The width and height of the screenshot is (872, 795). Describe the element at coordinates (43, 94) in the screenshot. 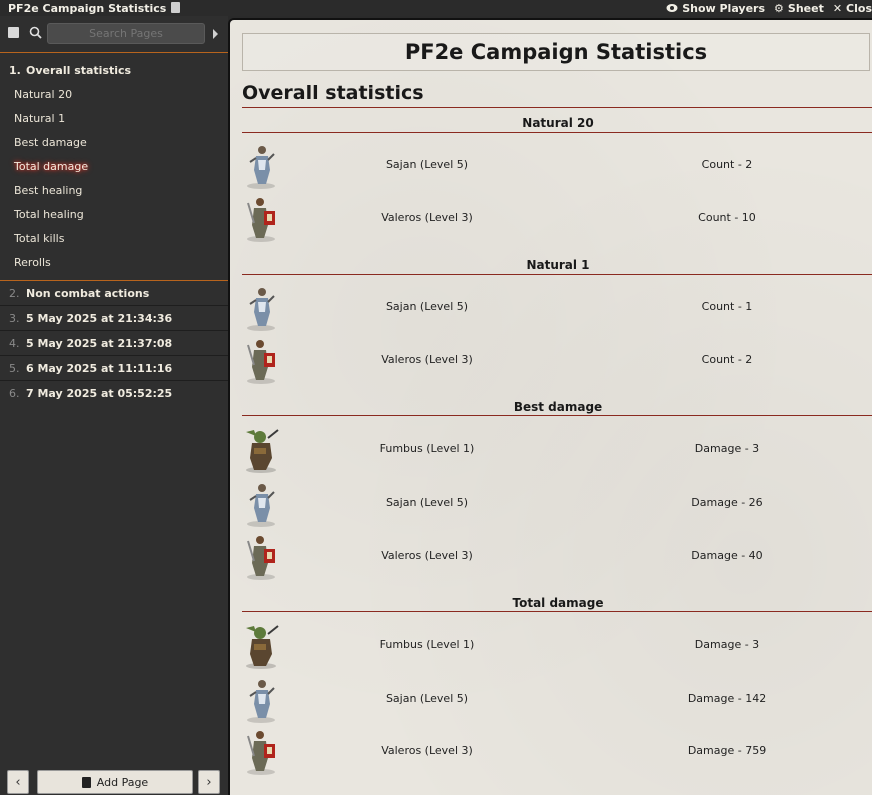

I see `sidebar-subitem-label: Natural 20` at that location.